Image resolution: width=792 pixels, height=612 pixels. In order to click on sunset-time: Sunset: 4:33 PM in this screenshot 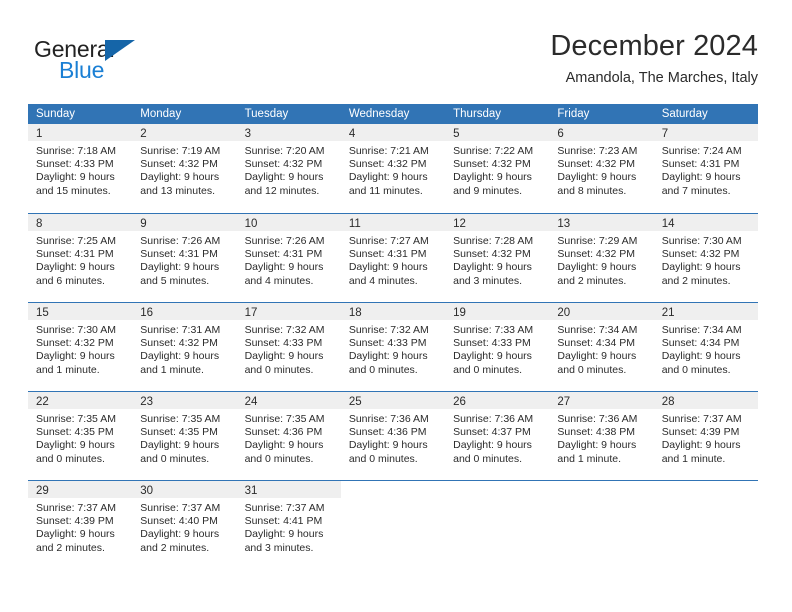, I will do `click(387, 343)`.